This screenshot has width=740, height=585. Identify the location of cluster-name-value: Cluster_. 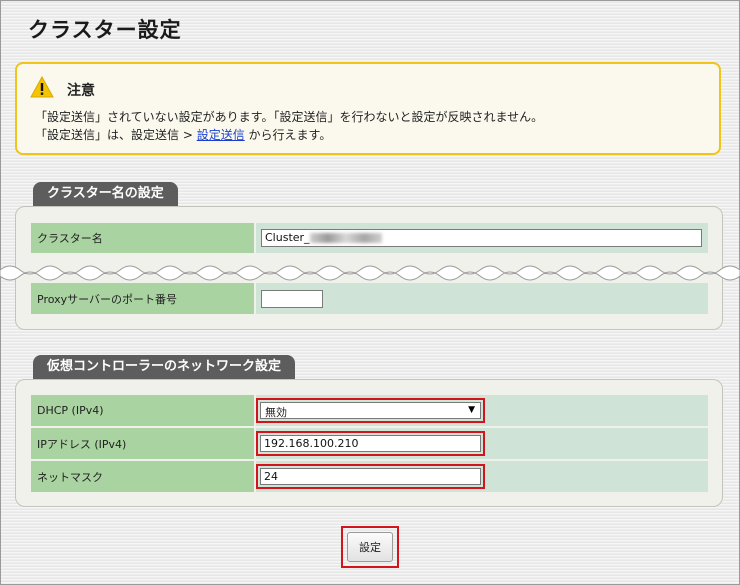
(287, 237).